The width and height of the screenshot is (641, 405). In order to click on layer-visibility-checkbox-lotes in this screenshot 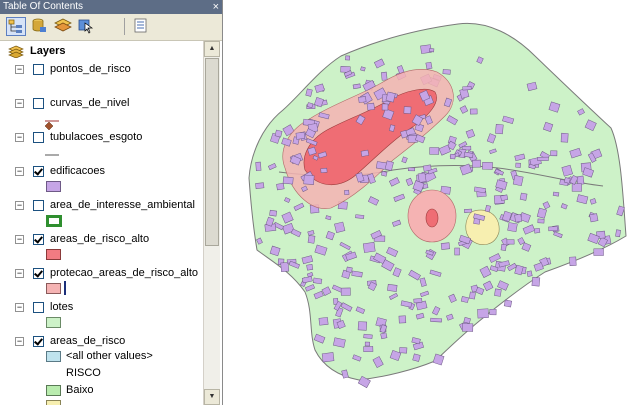, I will do `click(38, 307)`.